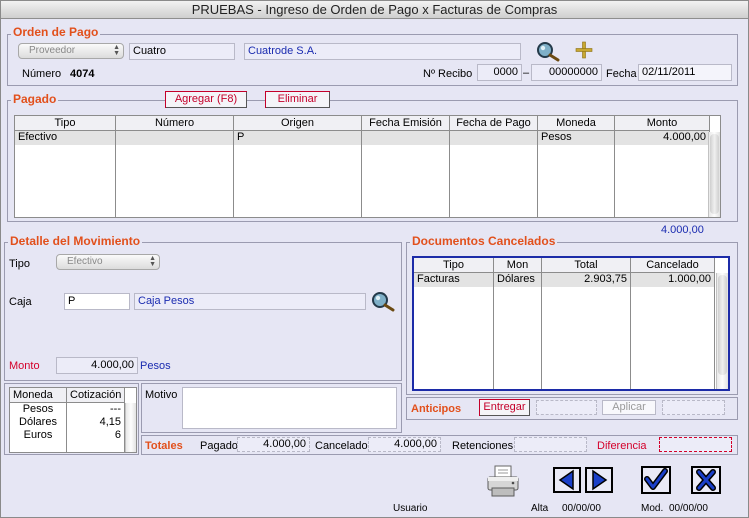 This screenshot has width=749, height=518. I want to click on cancelado-label: Cancelado, so click(341, 446).